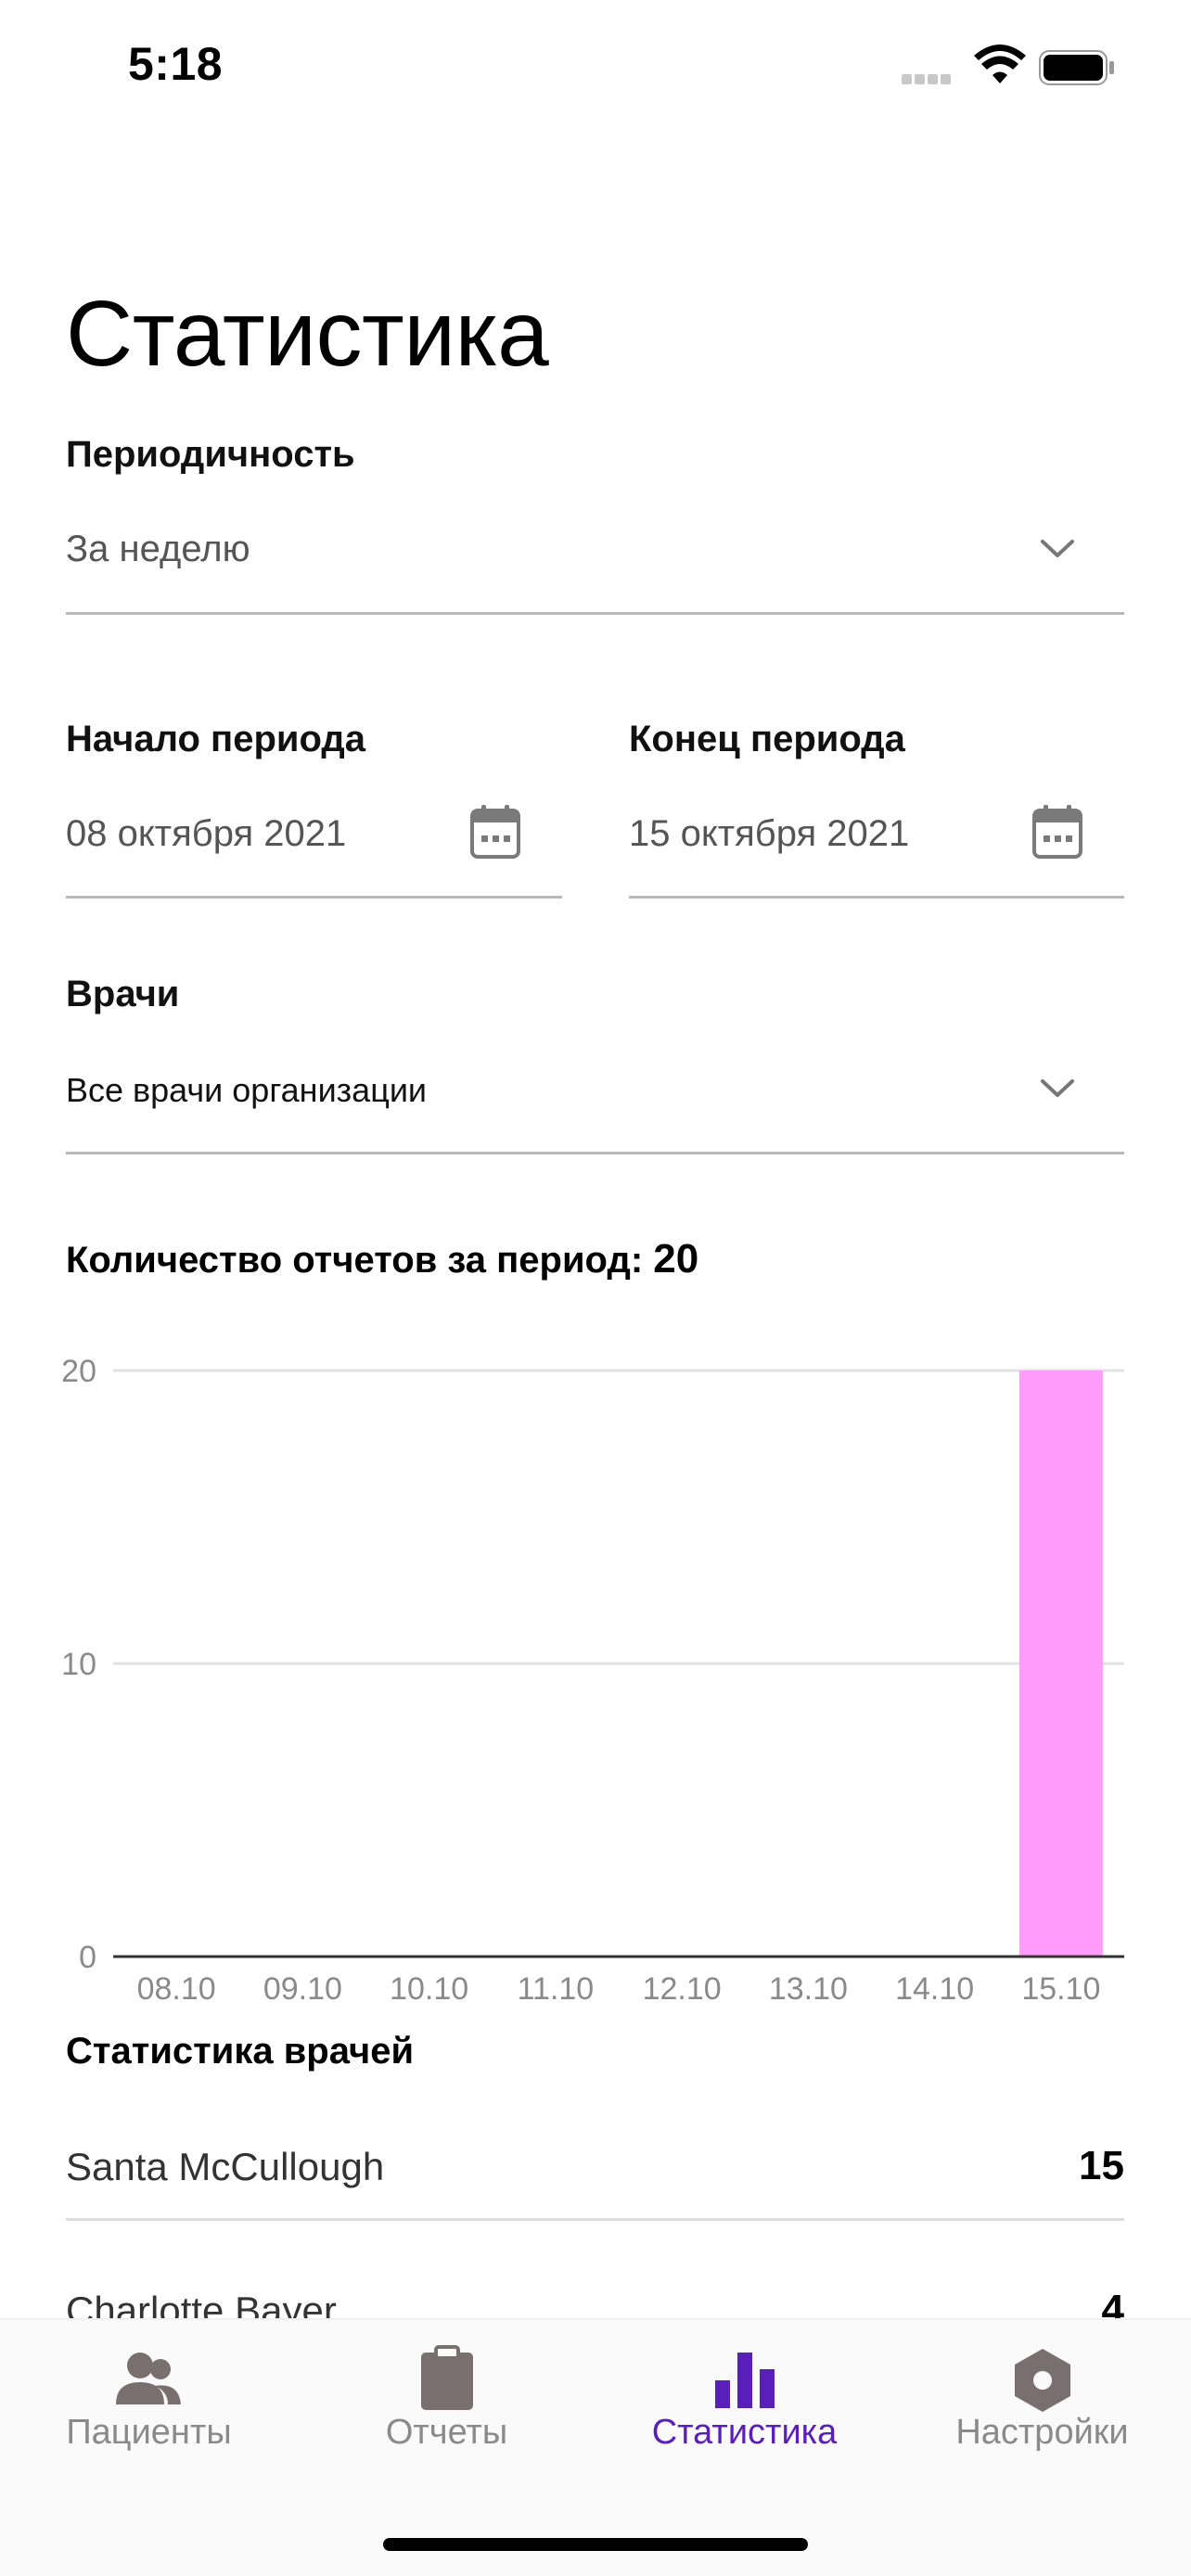  Describe the element at coordinates (767, 739) in the screenshot. I see `period-end-label: Конец периода` at that location.